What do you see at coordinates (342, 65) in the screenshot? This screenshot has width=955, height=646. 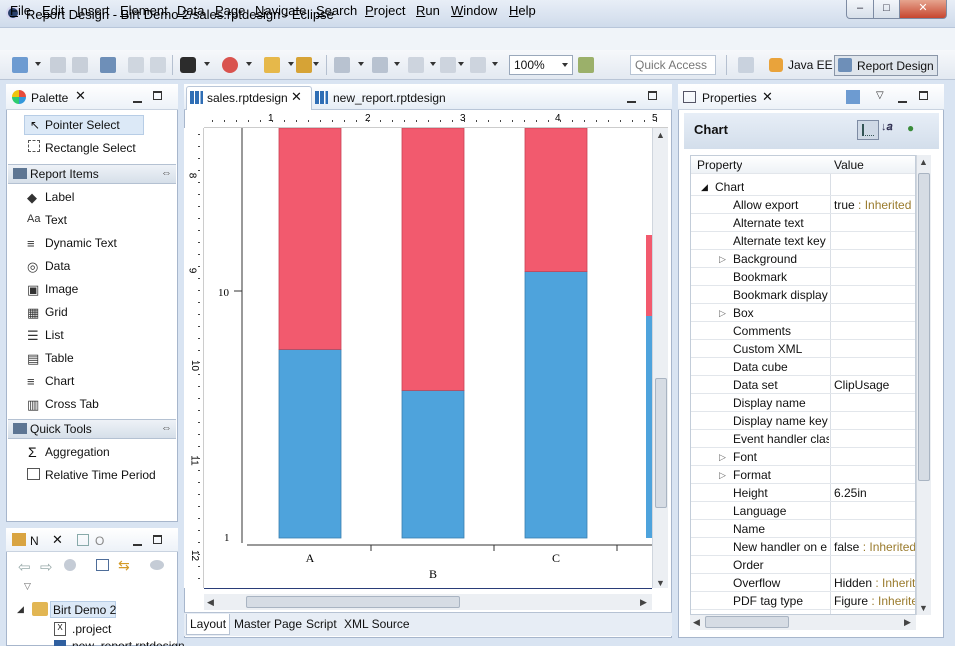 I see `annotation-icon` at bounding box center [342, 65].